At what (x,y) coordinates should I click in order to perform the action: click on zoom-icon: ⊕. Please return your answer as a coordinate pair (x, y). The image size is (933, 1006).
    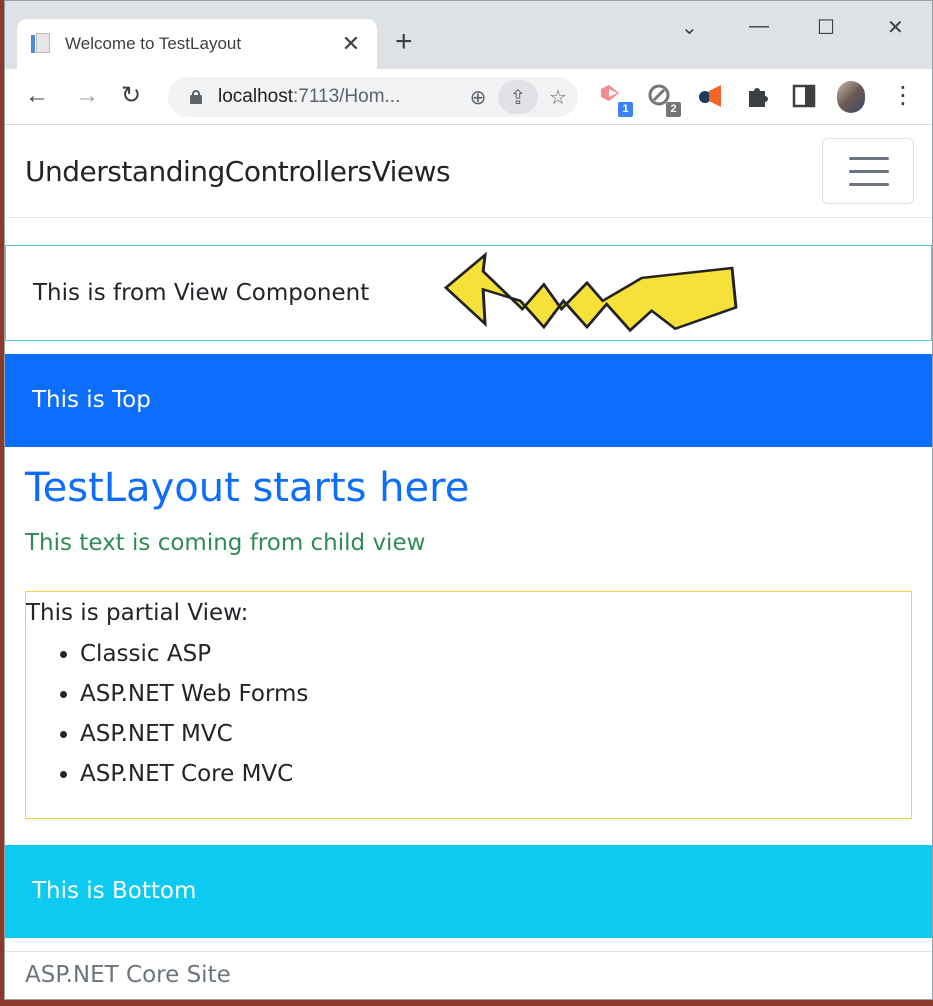
    Looking at the image, I should click on (478, 97).